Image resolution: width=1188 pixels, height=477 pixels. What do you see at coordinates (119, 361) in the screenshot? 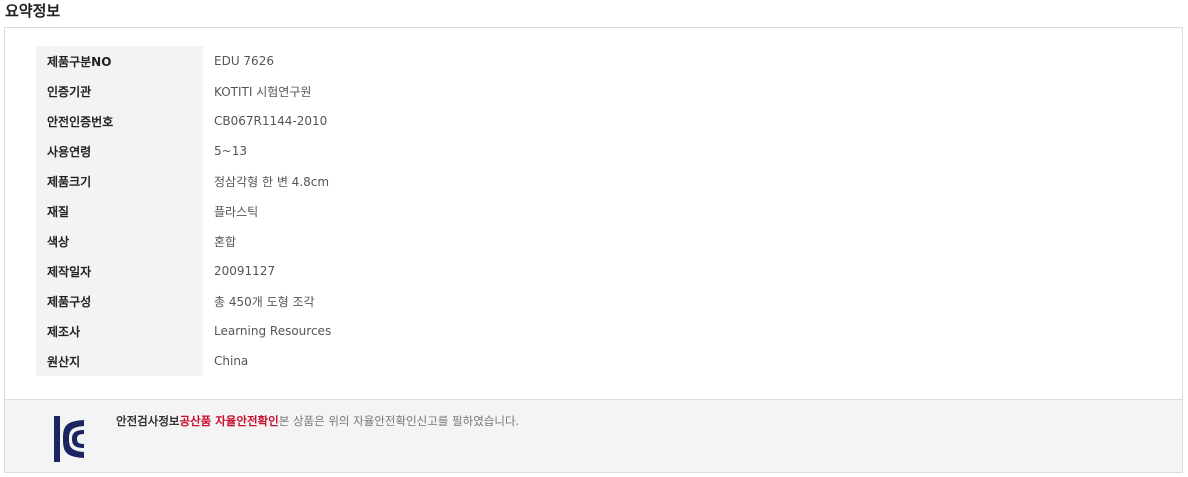
I see `spec-label: 원산지` at bounding box center [119, 361].